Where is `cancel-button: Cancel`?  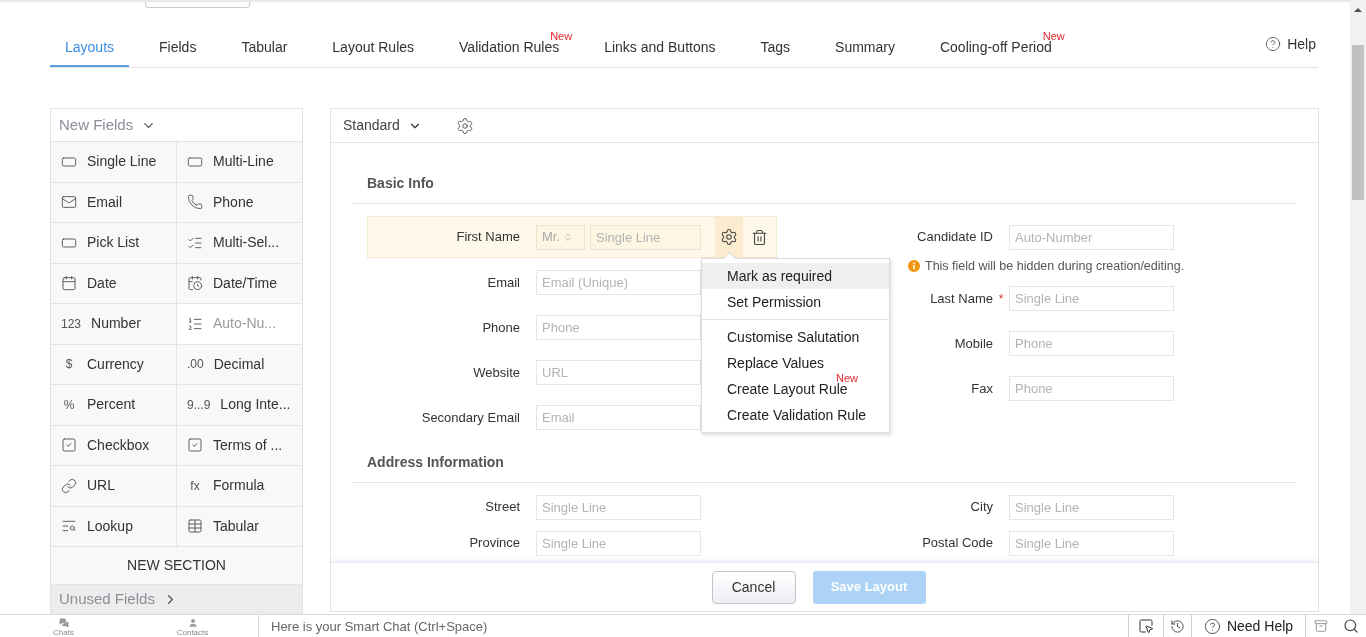
cancel-button: Cancel is located at coordinates (753, 587).